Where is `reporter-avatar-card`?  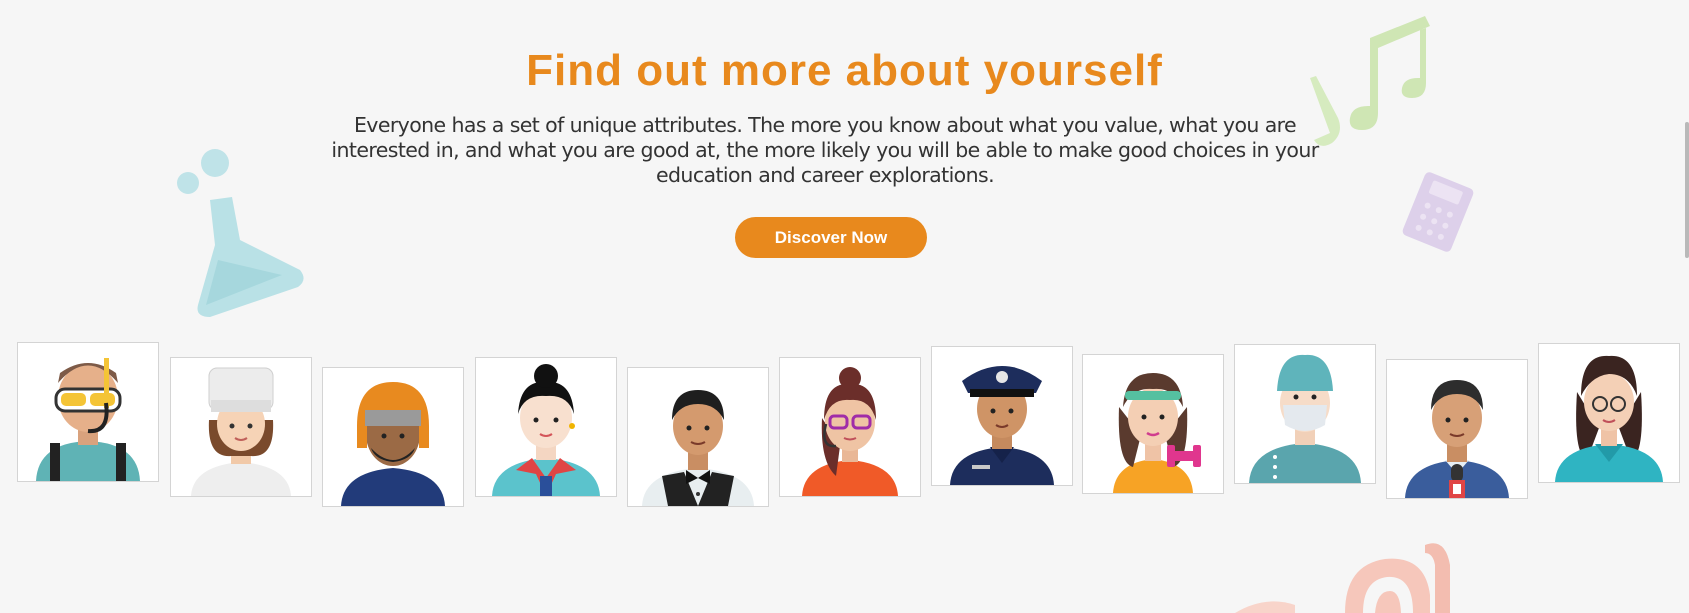
reporter-avatar-card is located at coordinates (1457, 429).